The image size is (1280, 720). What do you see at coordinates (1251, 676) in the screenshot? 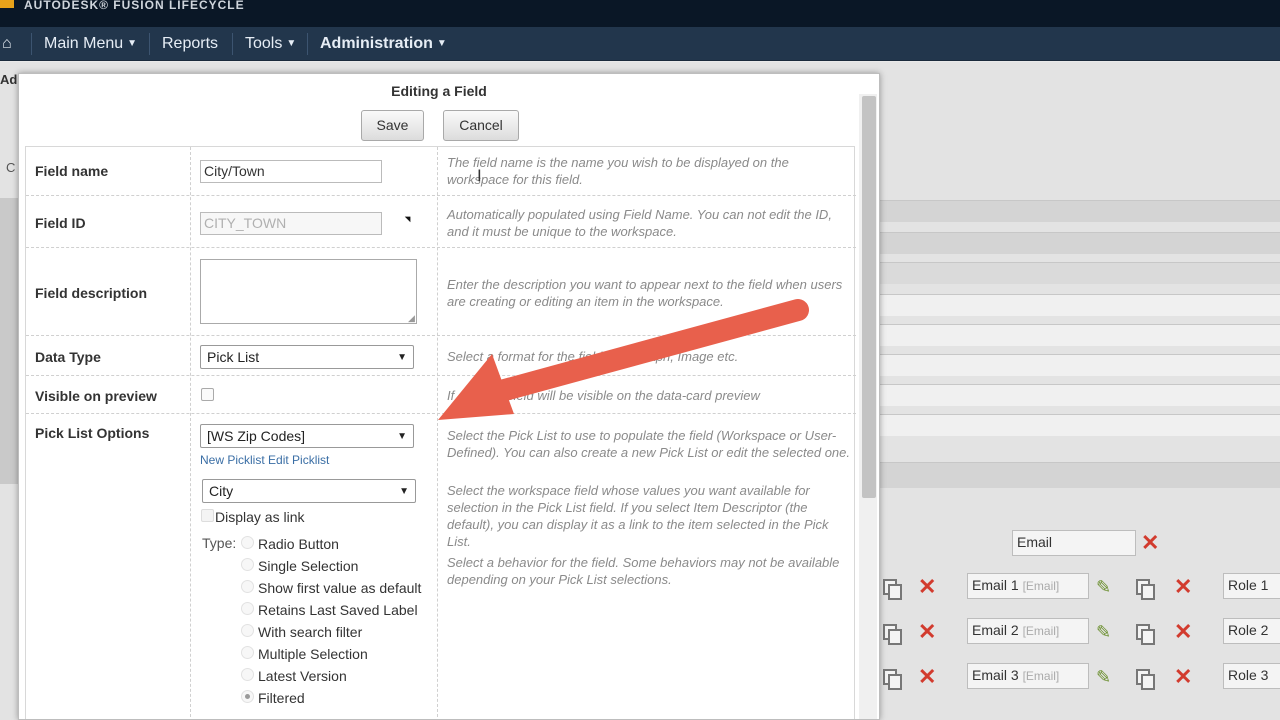
I see `role-row-input: Role 3` at bounding box center [1251, 676].